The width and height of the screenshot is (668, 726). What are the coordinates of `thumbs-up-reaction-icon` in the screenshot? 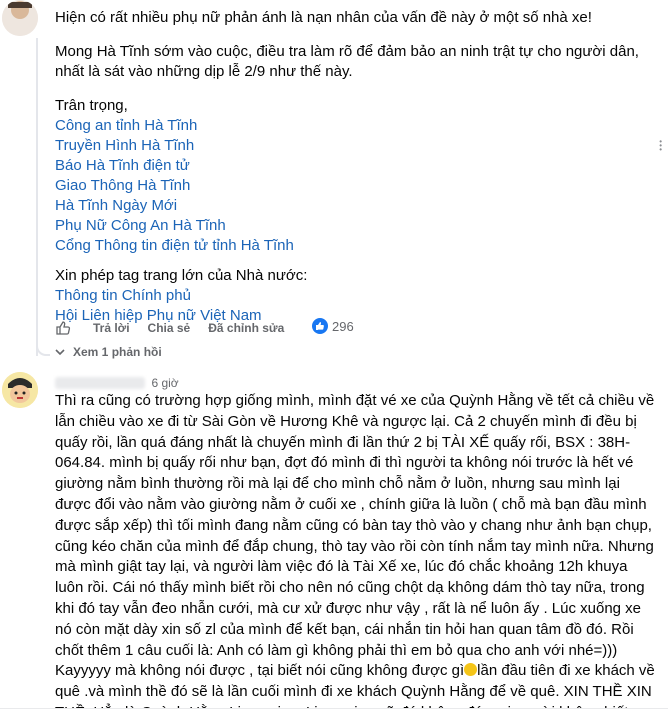 It's located at (320, 326).